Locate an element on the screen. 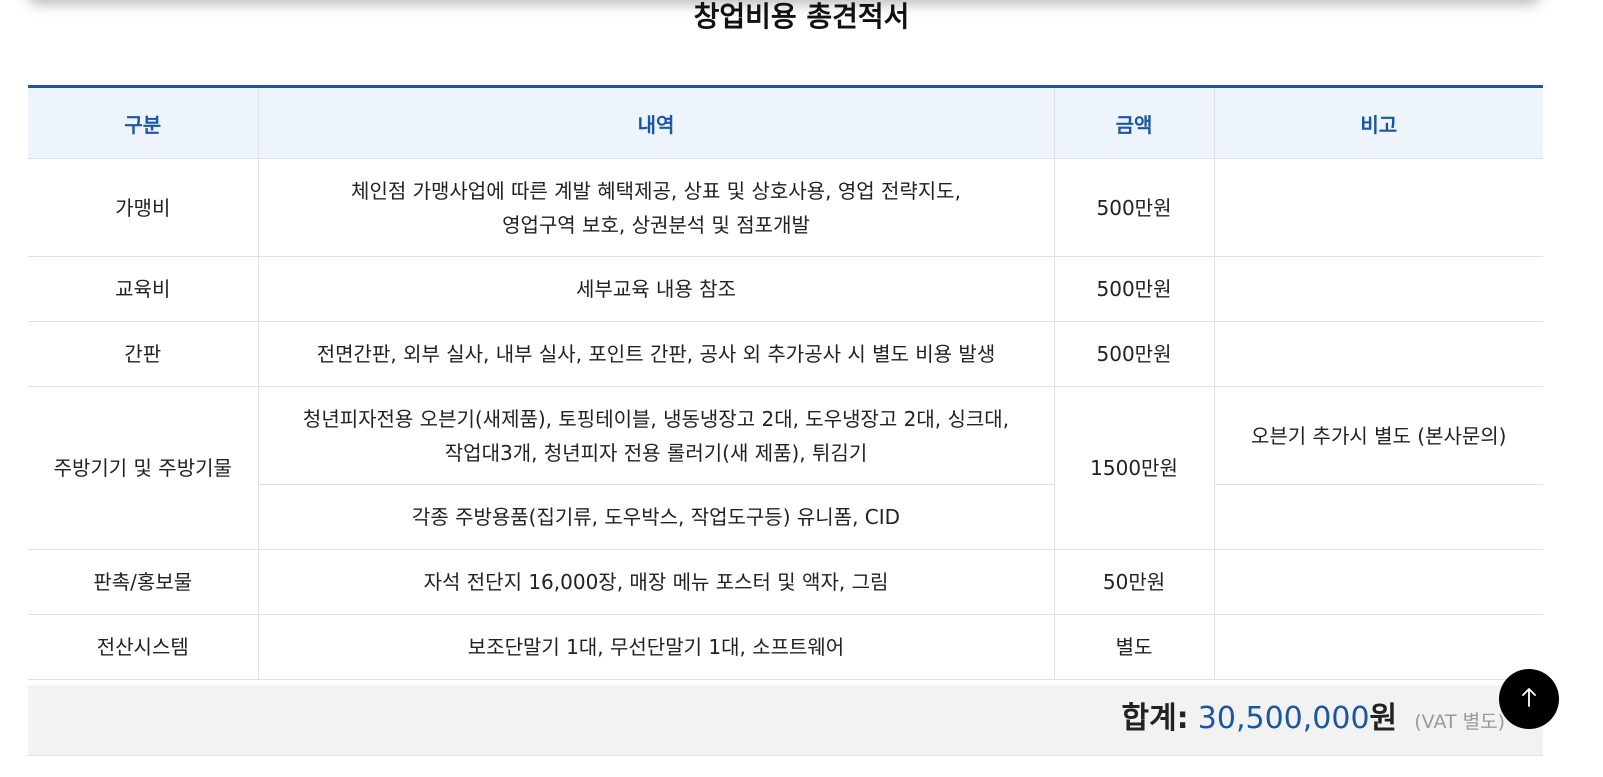 This screenshot has height=777, width=1603. total-label: 합계: is located at coordinates (1155, 718).